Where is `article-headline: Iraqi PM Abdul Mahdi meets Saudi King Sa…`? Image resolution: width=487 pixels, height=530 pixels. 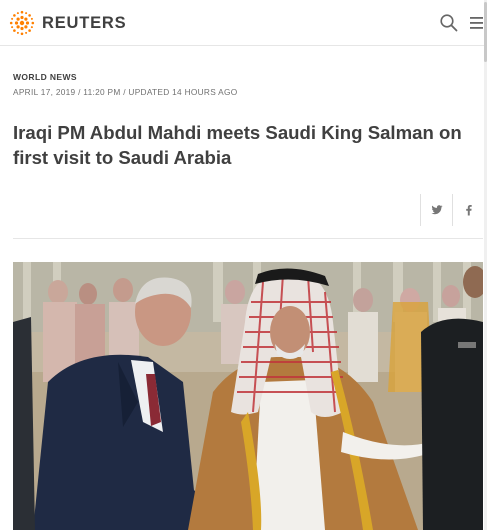 article-headline: Iraqi PM Abdul Mahdi meets Saudi King Sa… is located at coordinates (237, 145).